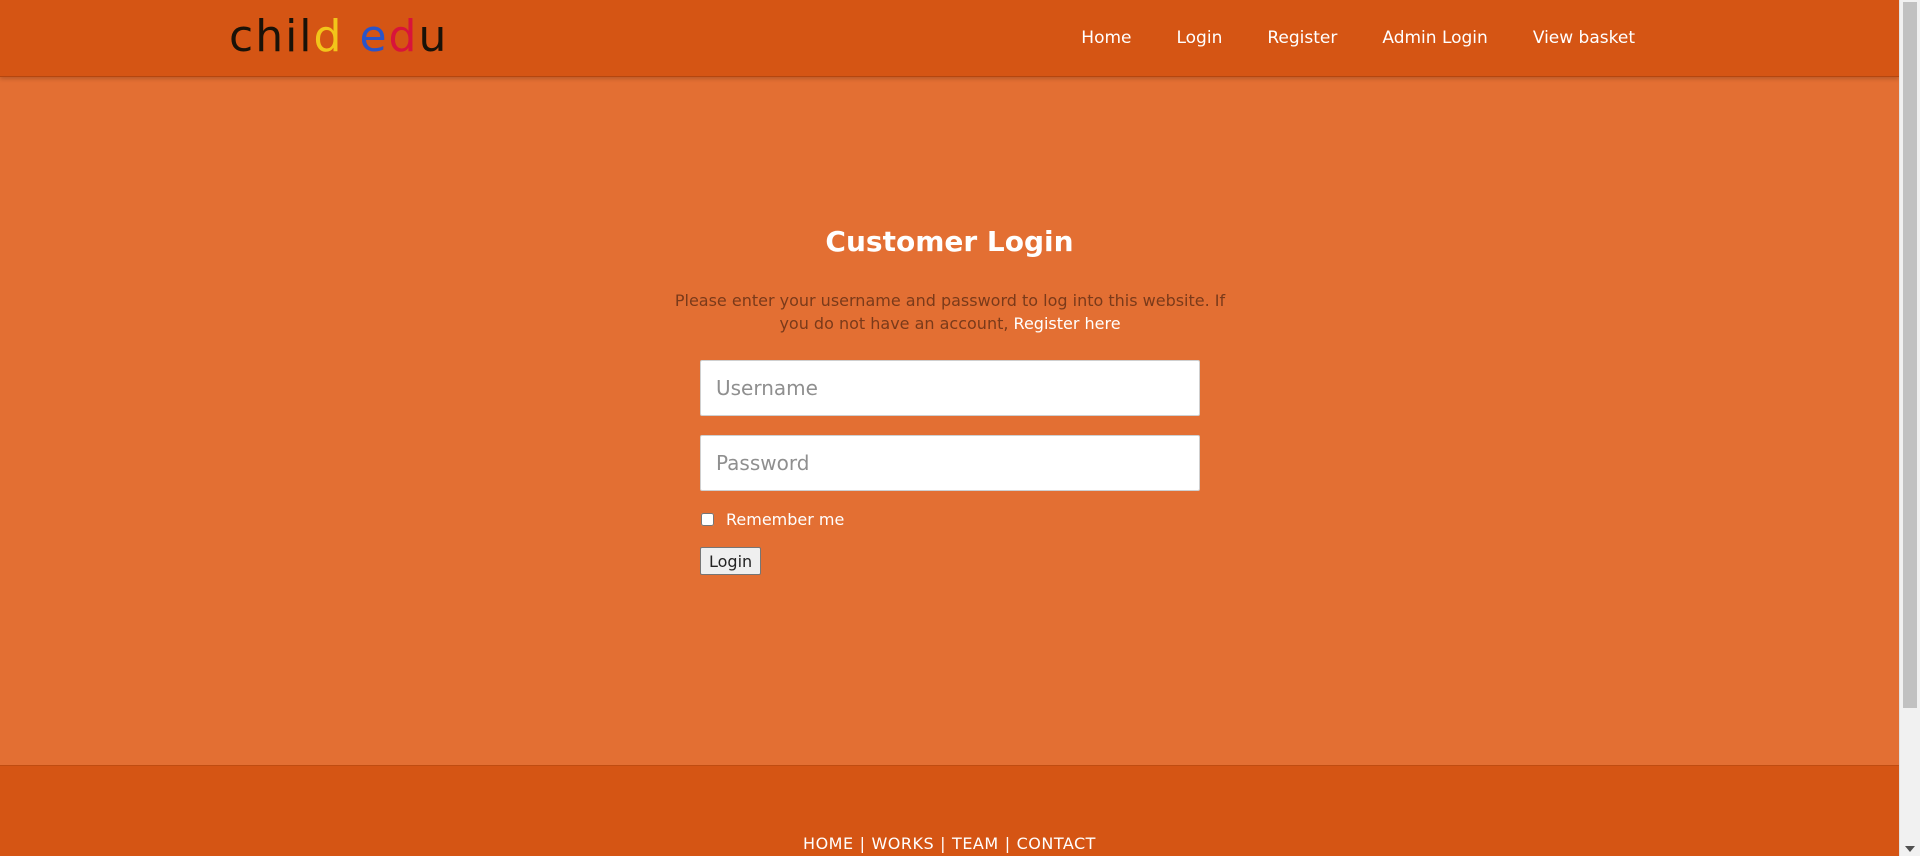 The image size is (1920, 856). I want to click on nav-link-admin-login: Admin Login, so click(1434, 38).